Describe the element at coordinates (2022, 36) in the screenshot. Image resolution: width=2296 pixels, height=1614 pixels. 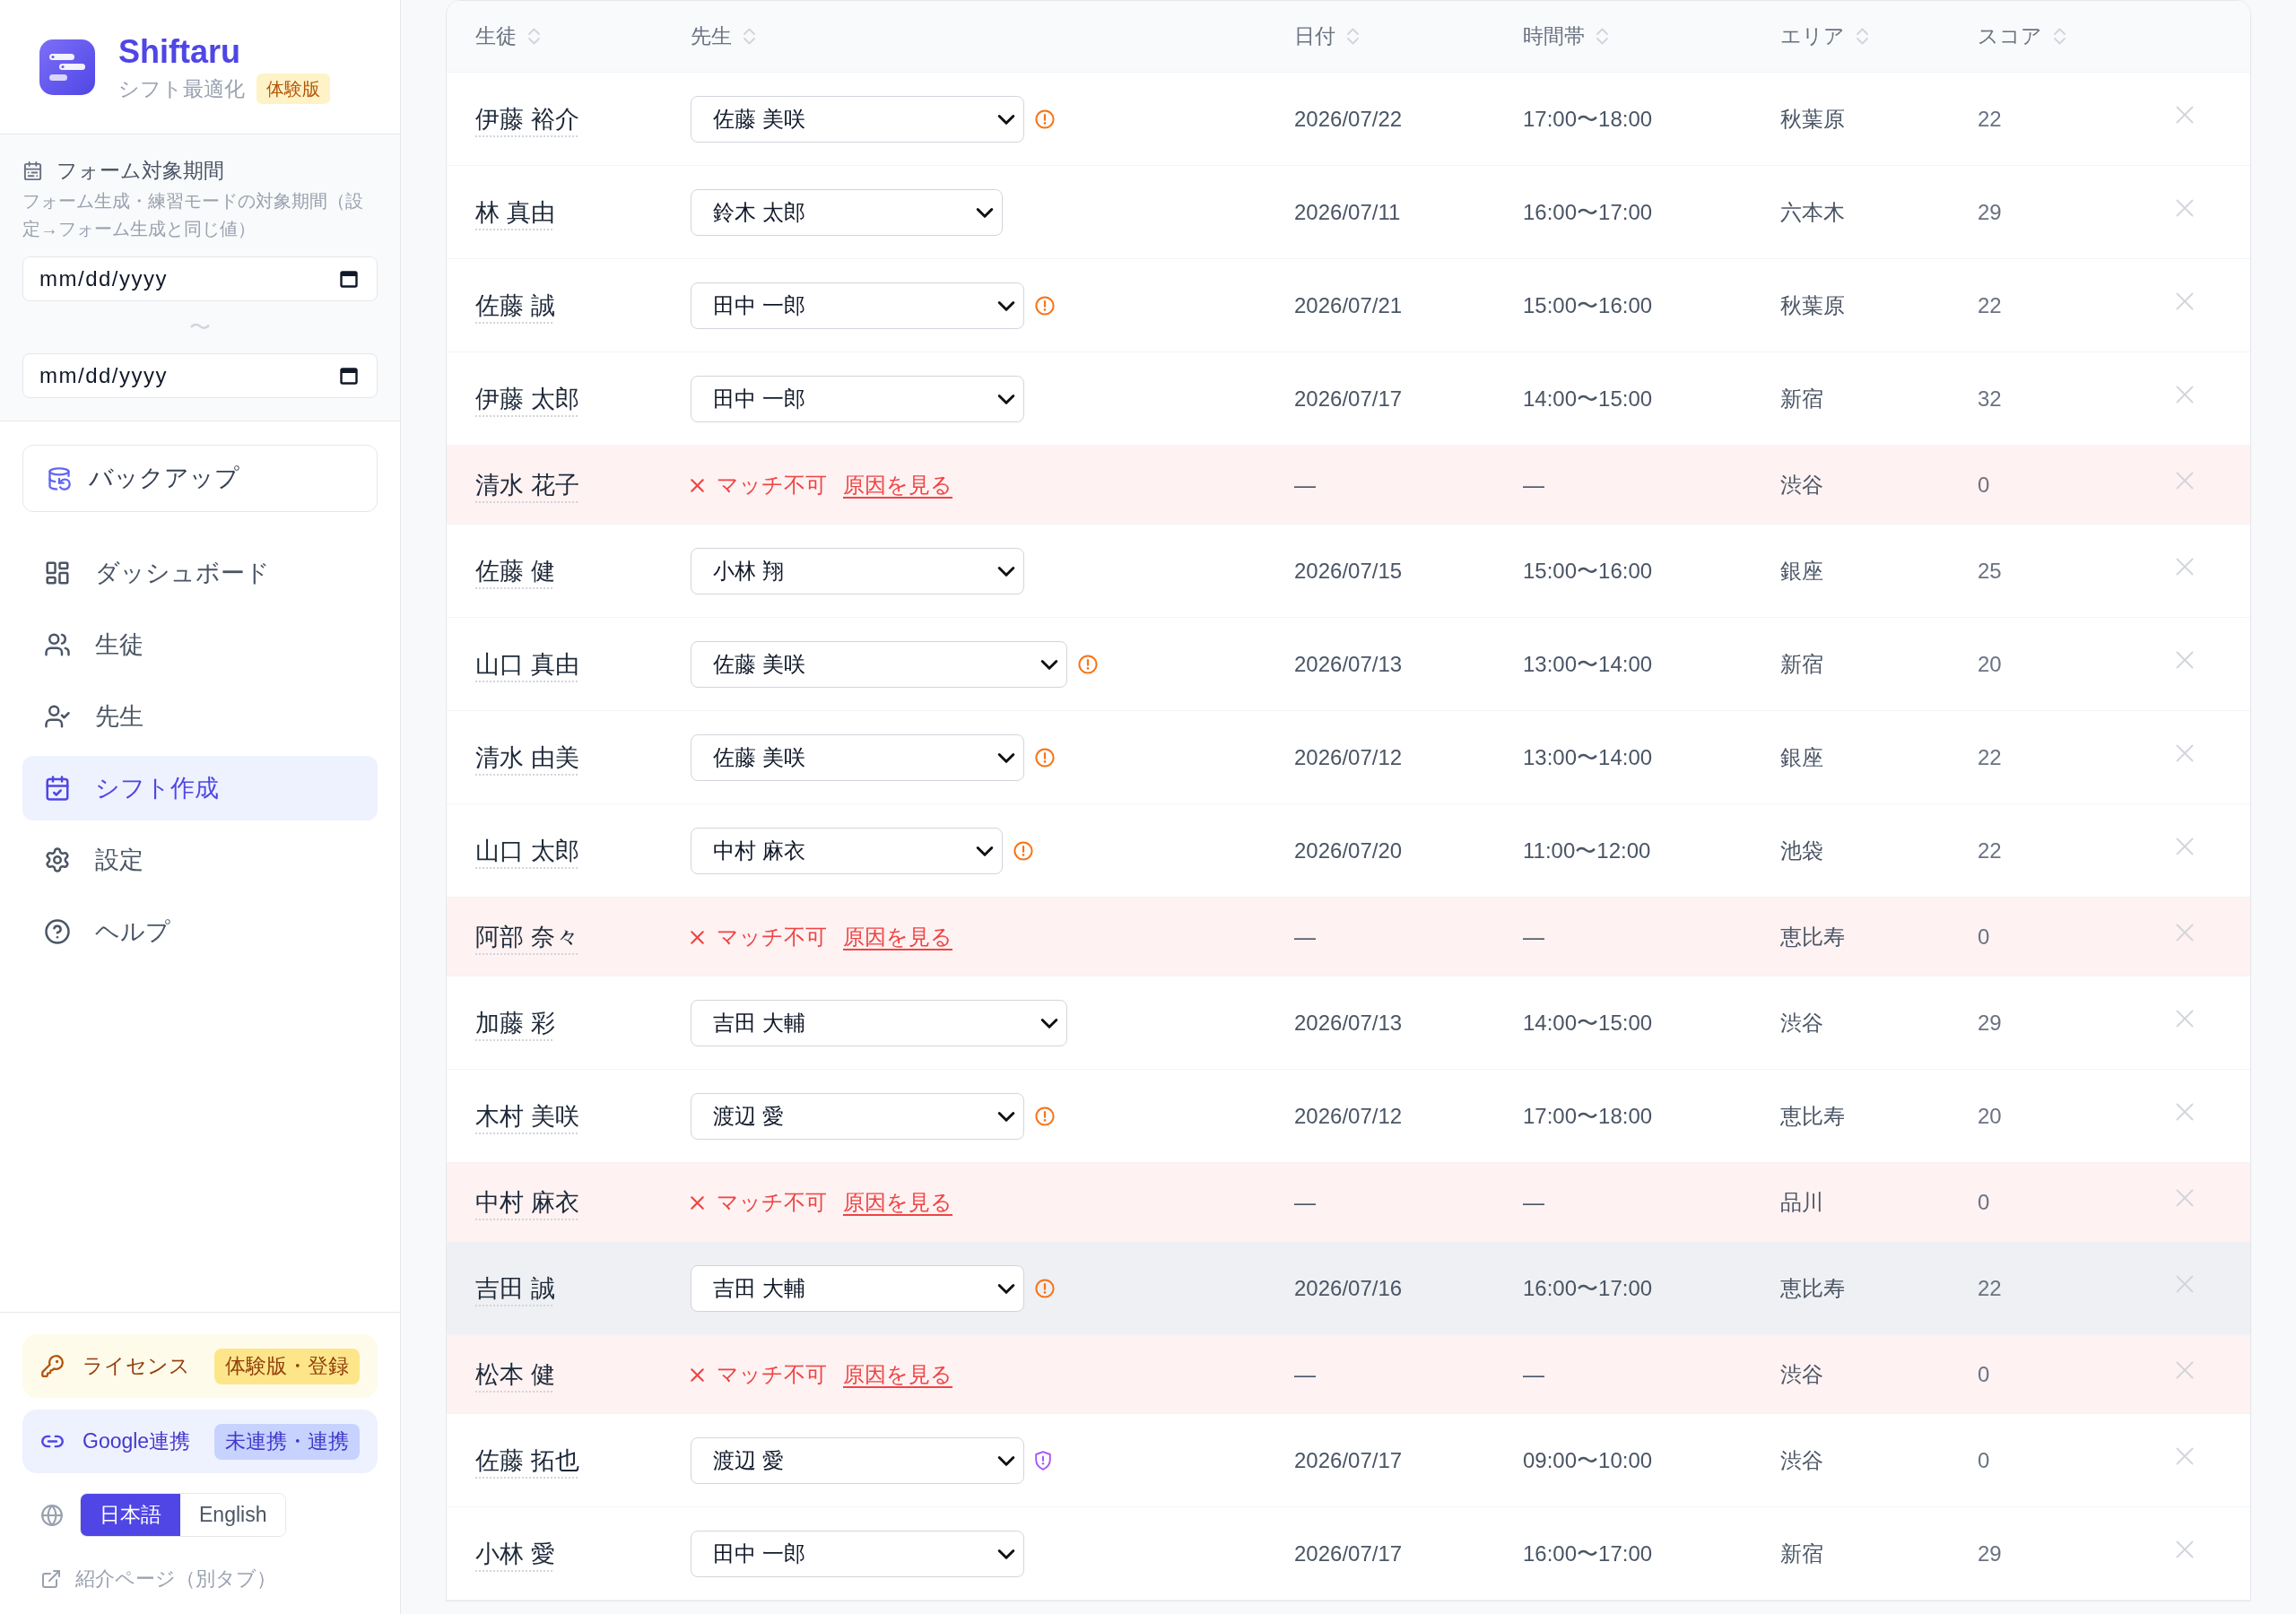
I see `column-header: スコア` at that location.